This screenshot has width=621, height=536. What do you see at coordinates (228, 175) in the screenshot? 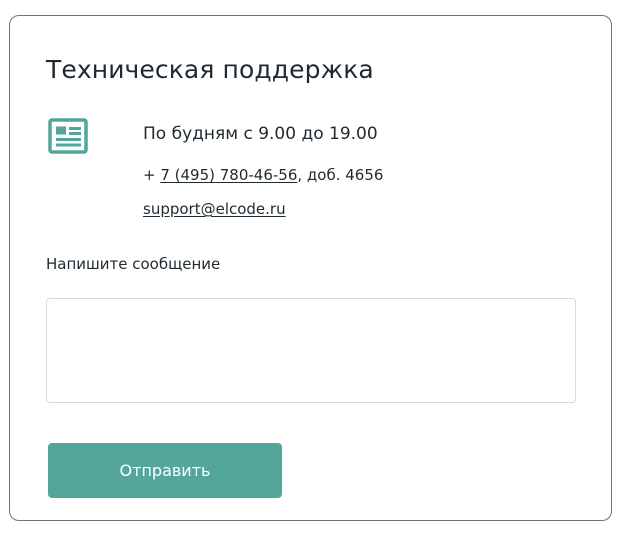
I see `phone-link: 7 (495) 780-46-56` at bounding box center [228, 175].